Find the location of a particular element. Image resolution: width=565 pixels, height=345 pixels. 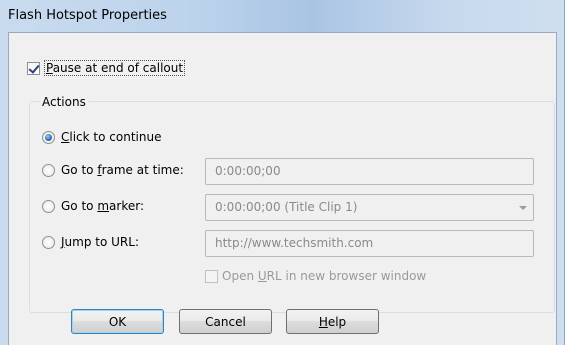

marker-selected-value: 0:00:00;00 (Title Clip 1) is located at coordinates (286, 207).